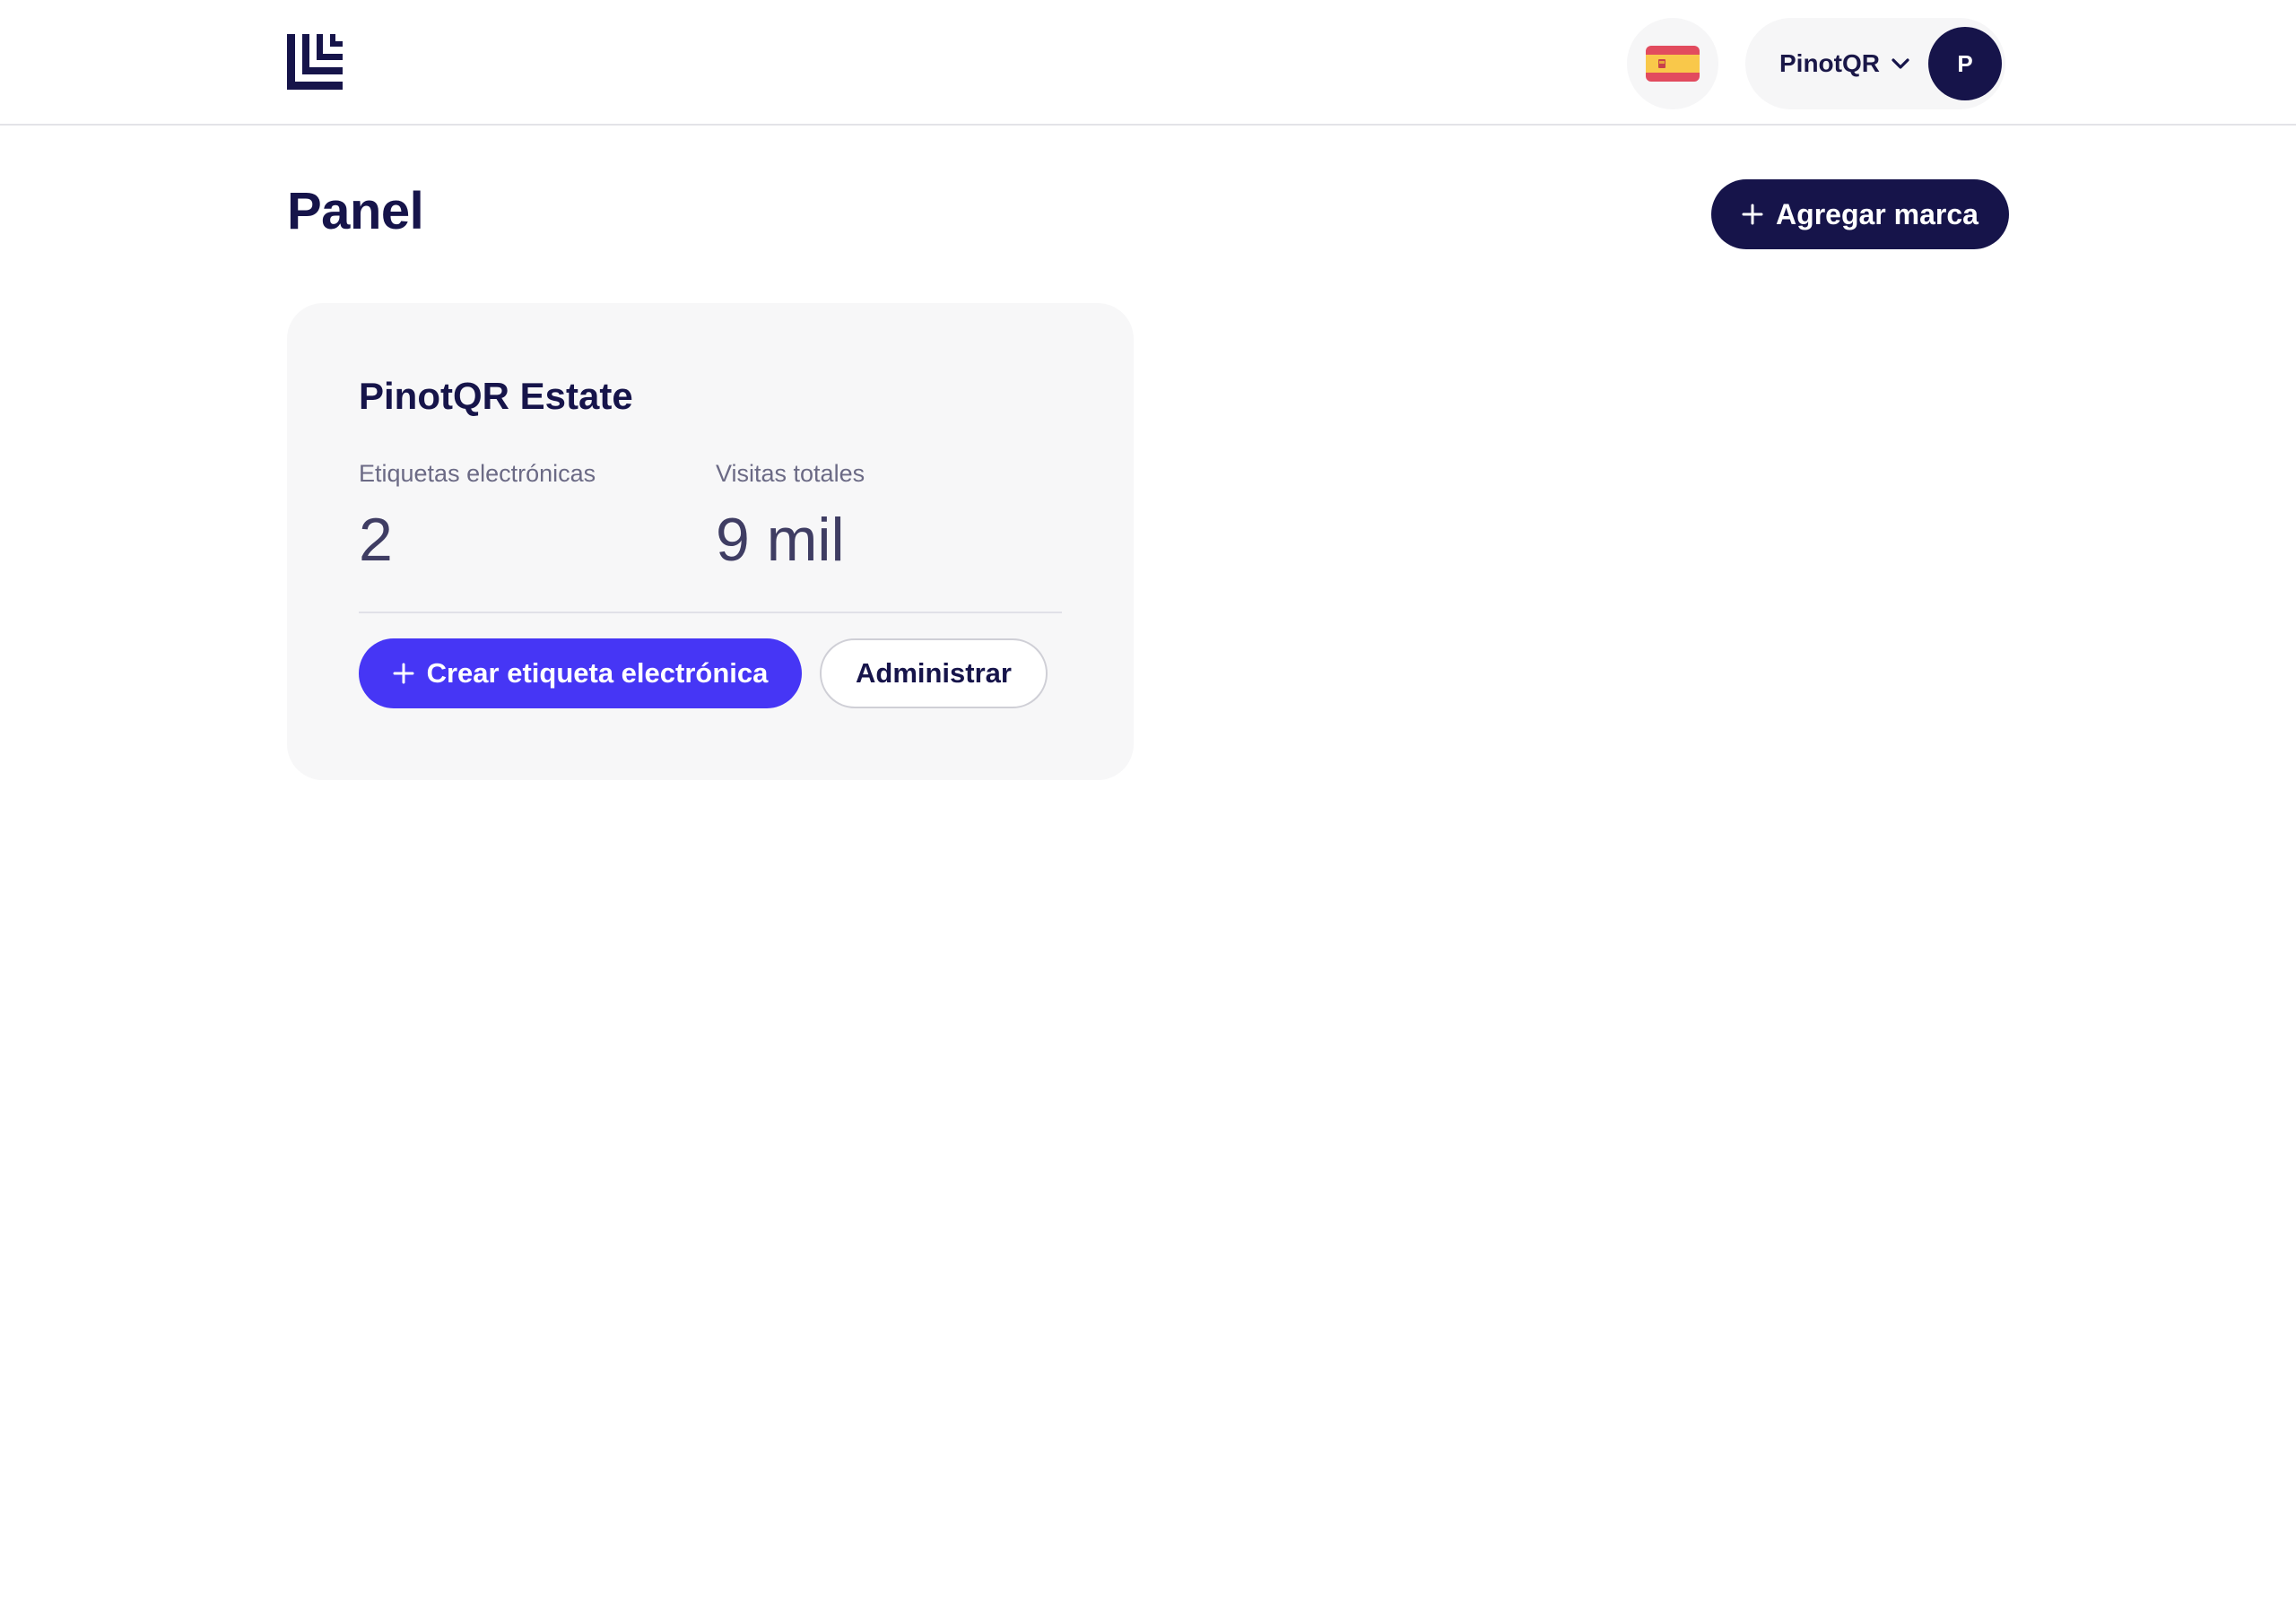  I want to click on page-title: Panel, so click(355, 211).